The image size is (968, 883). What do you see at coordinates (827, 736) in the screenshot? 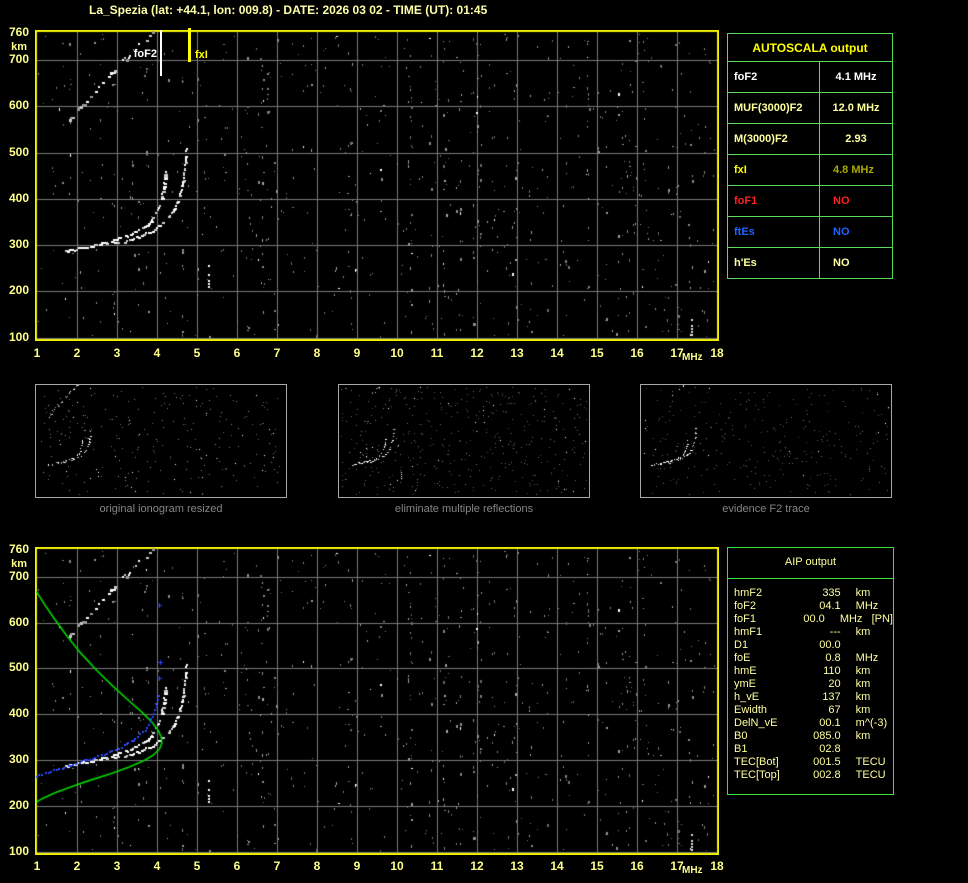
I see `parameter-value: 085.0` at bounding box center [827, 736].